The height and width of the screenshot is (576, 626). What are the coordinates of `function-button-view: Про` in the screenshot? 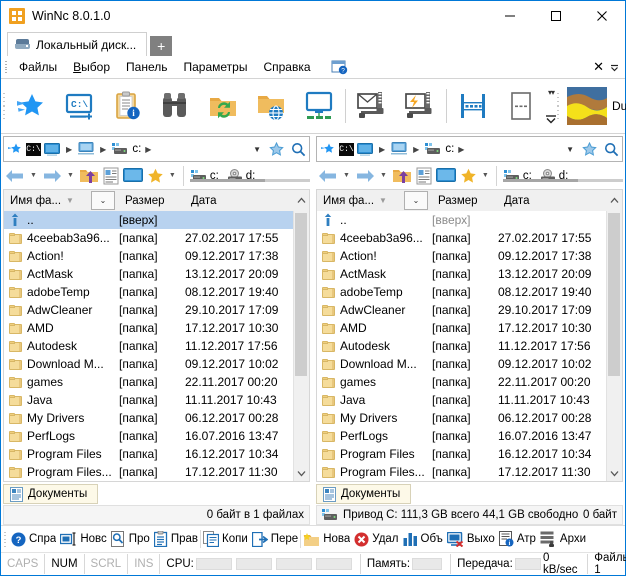 It's located at (130, 539).